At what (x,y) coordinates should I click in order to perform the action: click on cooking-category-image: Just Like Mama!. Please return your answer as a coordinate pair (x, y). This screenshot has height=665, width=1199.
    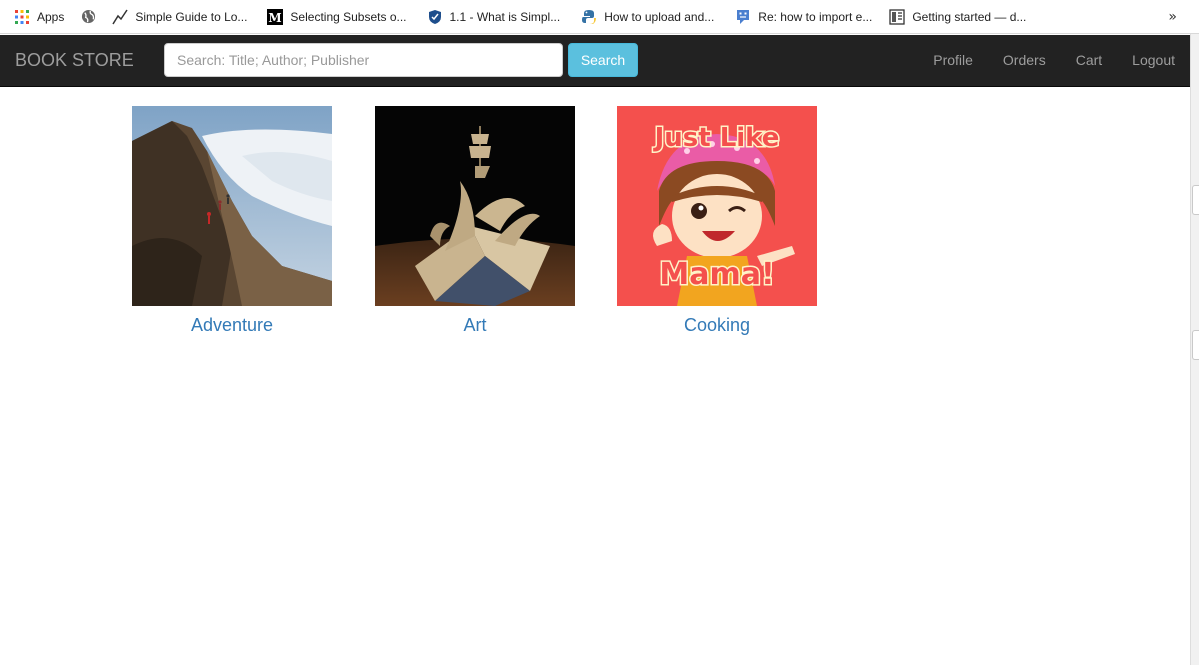
    Looking at the image, I should click on (717, 206).